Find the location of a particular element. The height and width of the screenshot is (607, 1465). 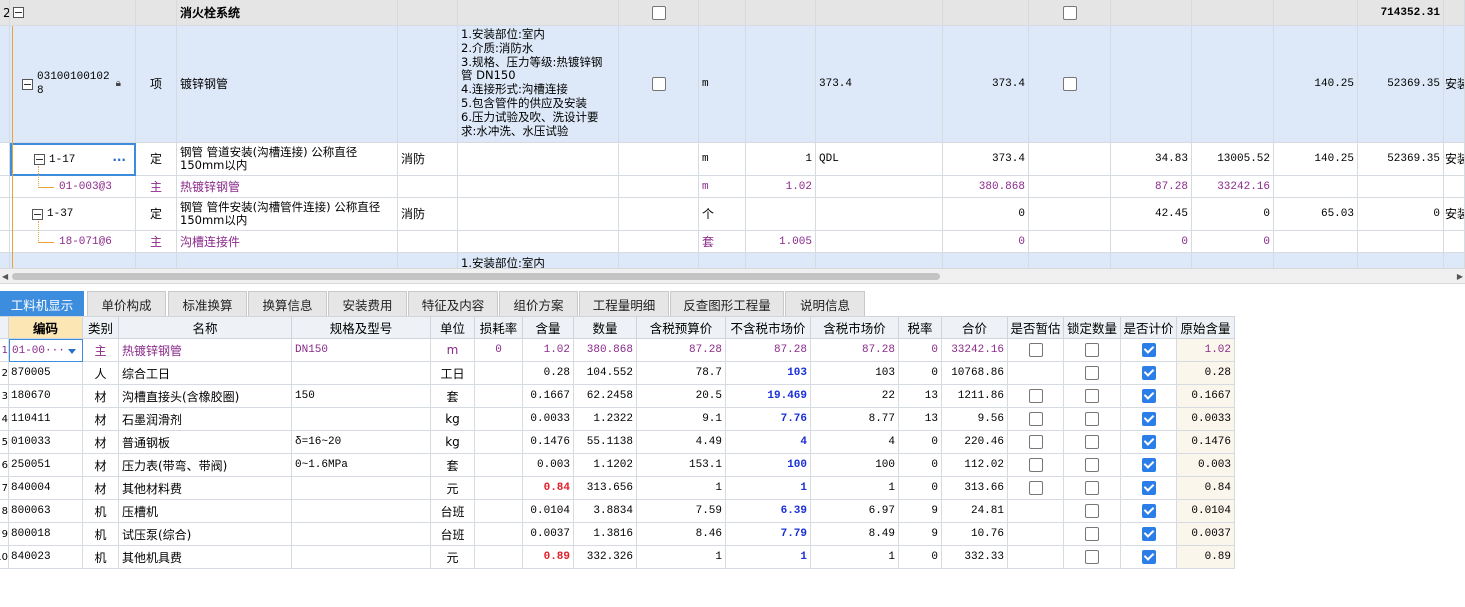

content-value: 0.28 is located at coordinates (548, 373).